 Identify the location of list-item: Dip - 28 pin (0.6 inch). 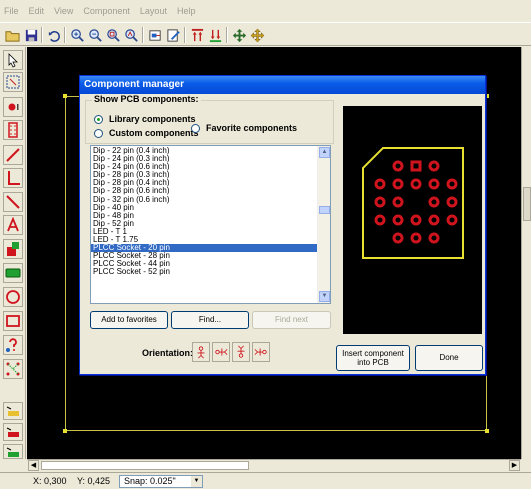
(204, 191).